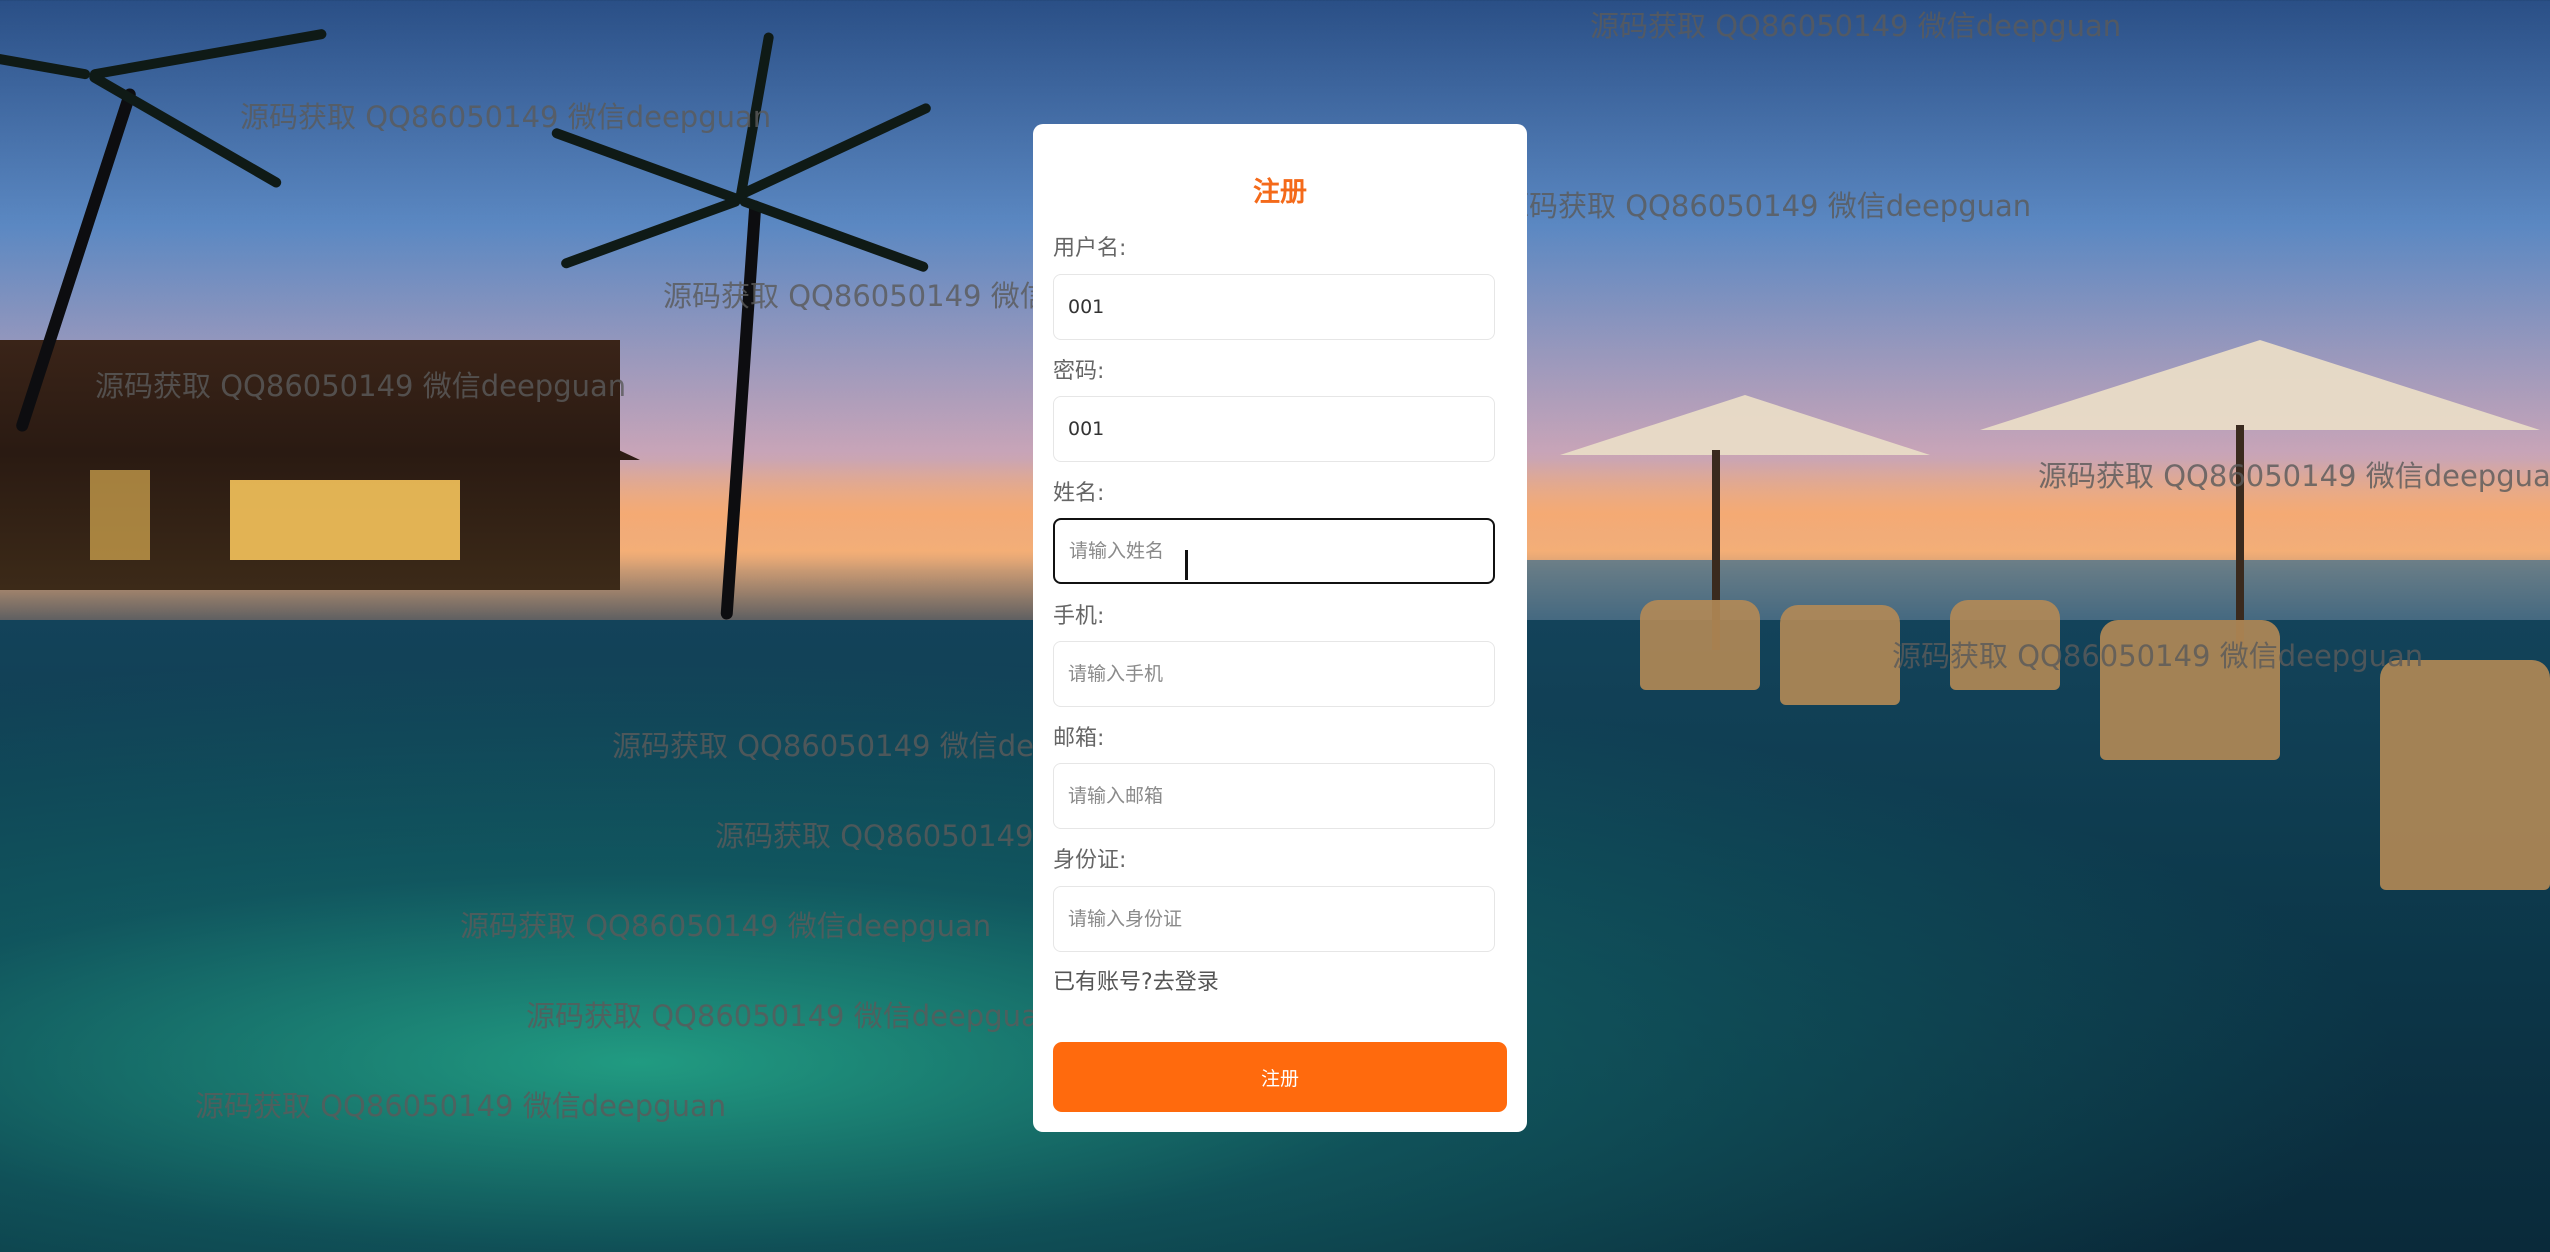 This screenshot has width=2550, height=1252. Describe the element at coordinates (1274, 429) in the screenshot. I see `password-input` at that location.